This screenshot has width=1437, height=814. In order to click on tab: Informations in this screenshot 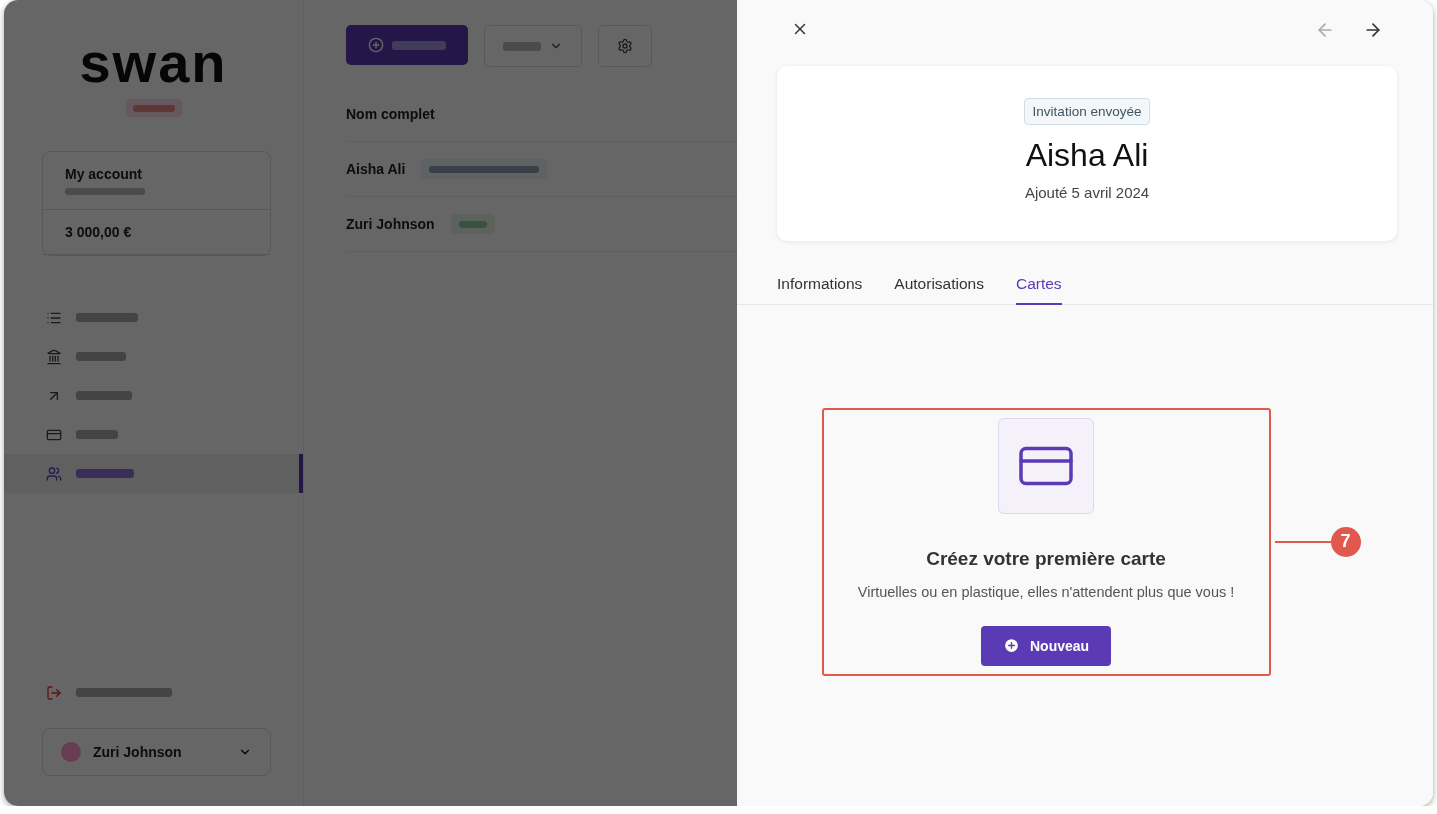, I will do `click(820, 290)`.